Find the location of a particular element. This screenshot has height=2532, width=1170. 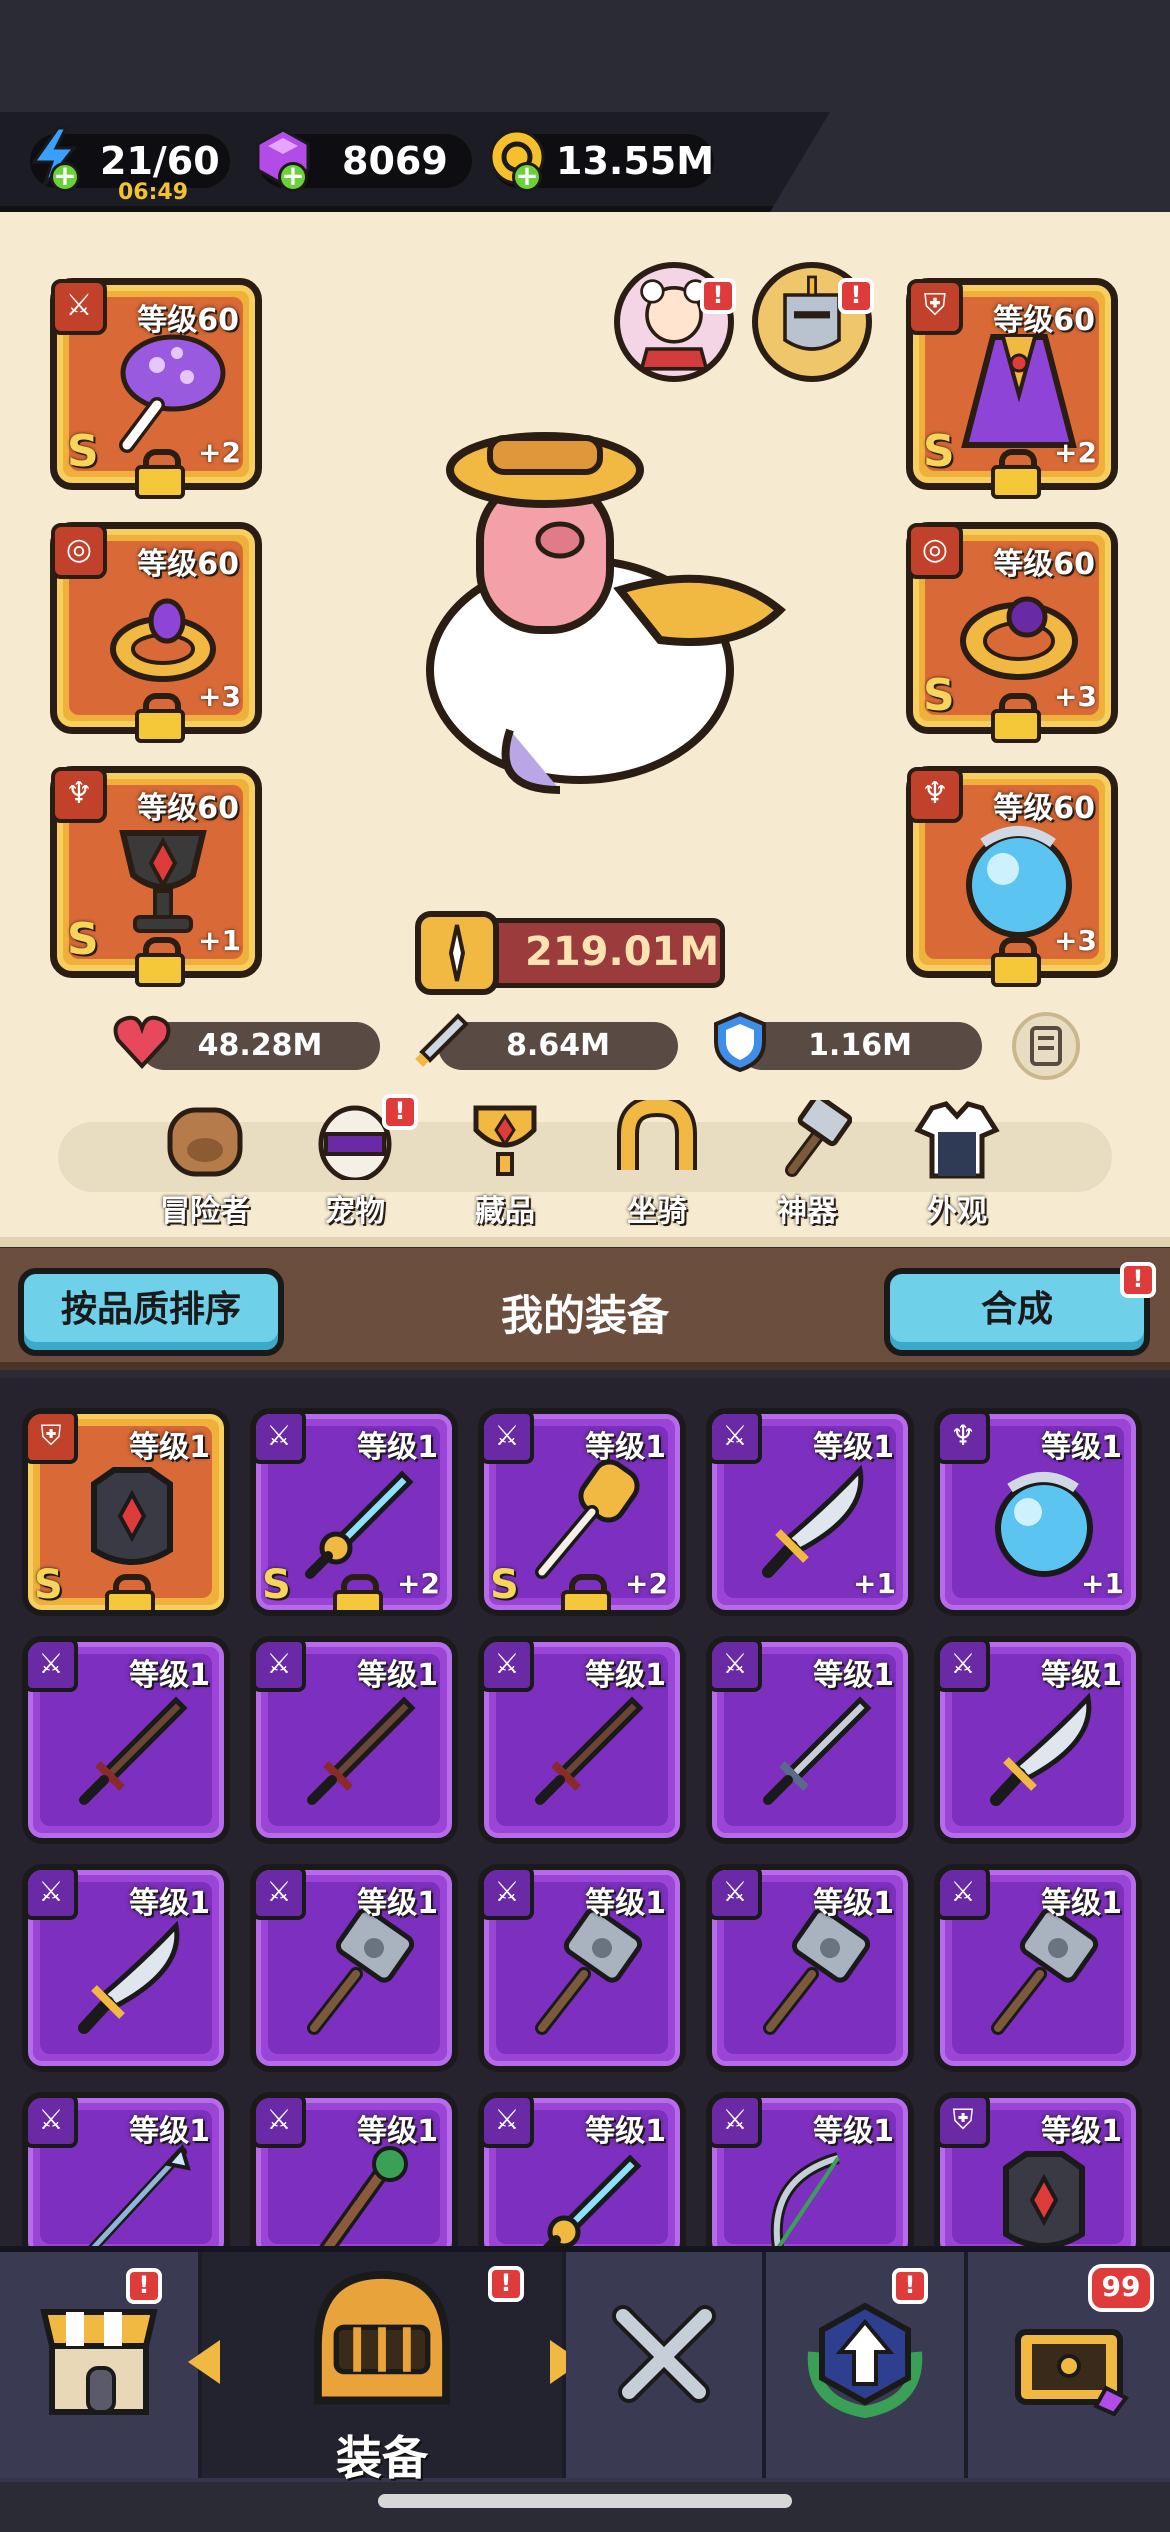

armor-icon is located at coordinates (1044, 2200).